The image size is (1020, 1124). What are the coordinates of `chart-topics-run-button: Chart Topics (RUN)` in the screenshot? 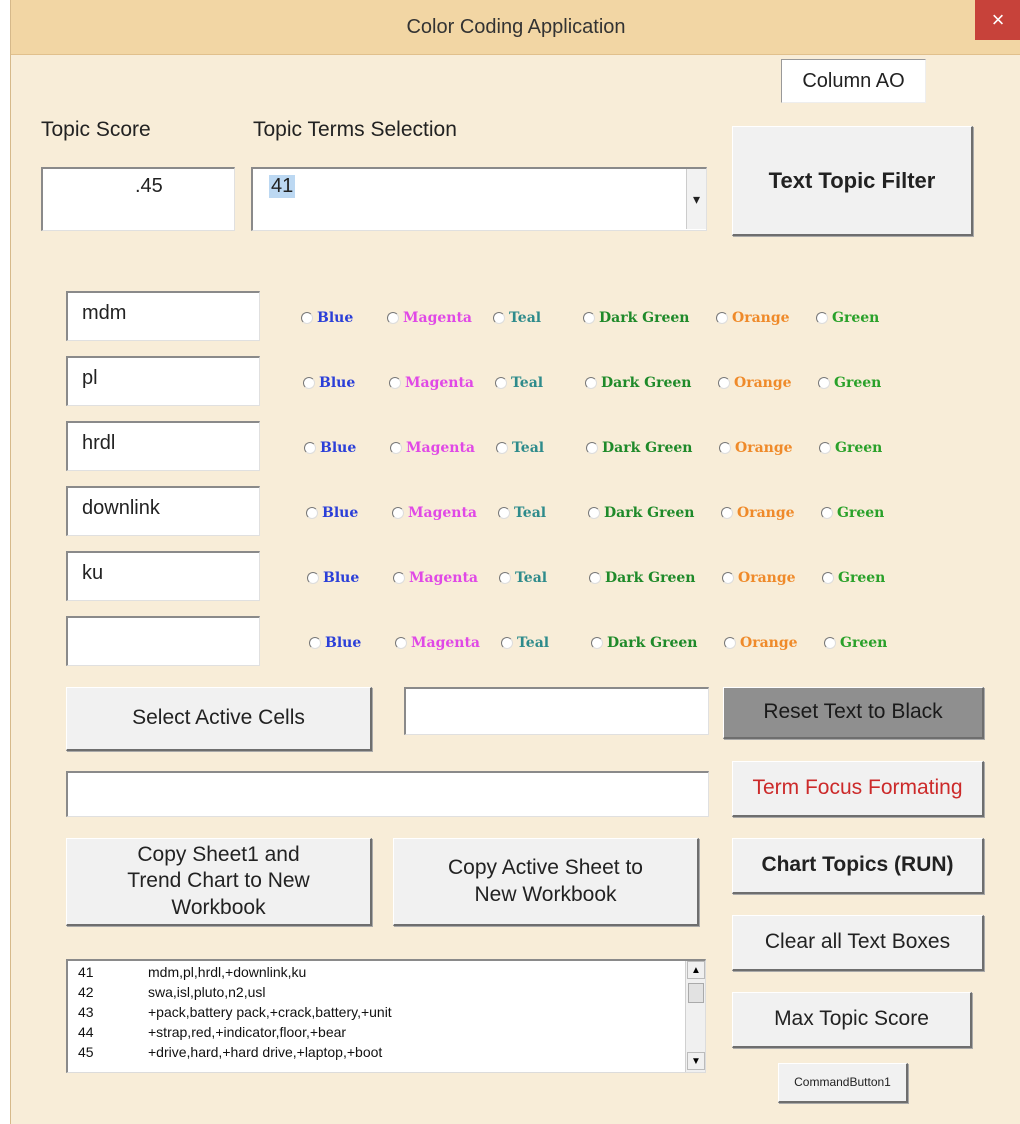 It's located at (858, 866).